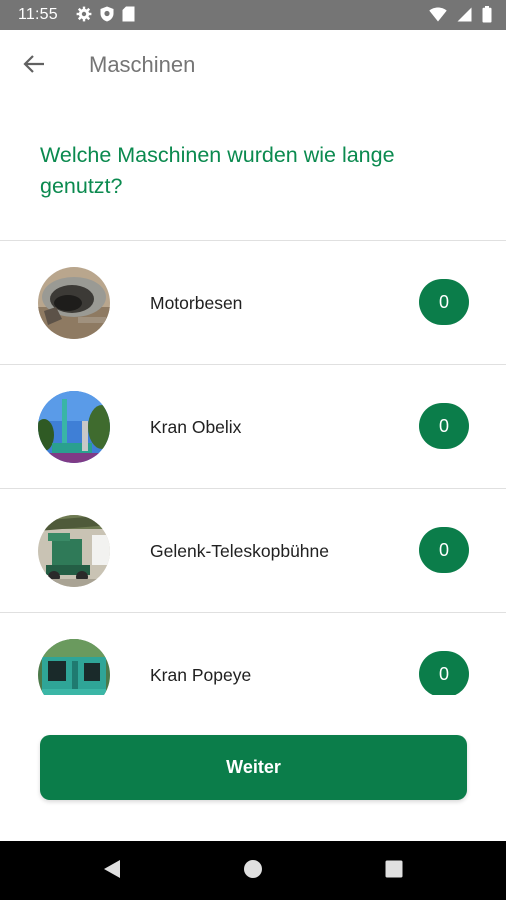 The width and height of the screenshot is (506, 900). I want to click on nav-home-button, so click(253, 871).